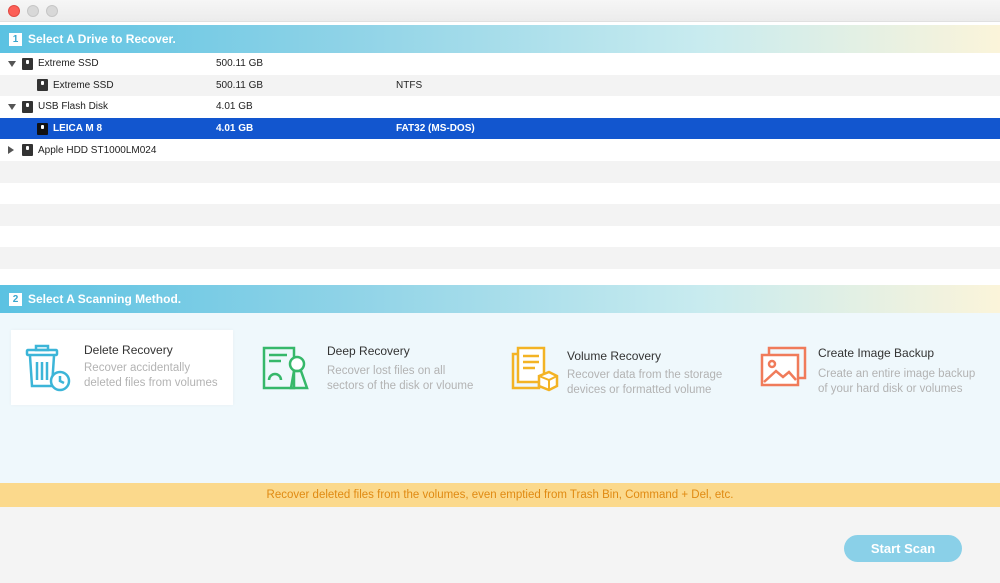 The image size is (1000, 583). Describe the element at coordinates (105, 299) in the screenshot. I see `section-title: Select A Scanning Method.` at that location.